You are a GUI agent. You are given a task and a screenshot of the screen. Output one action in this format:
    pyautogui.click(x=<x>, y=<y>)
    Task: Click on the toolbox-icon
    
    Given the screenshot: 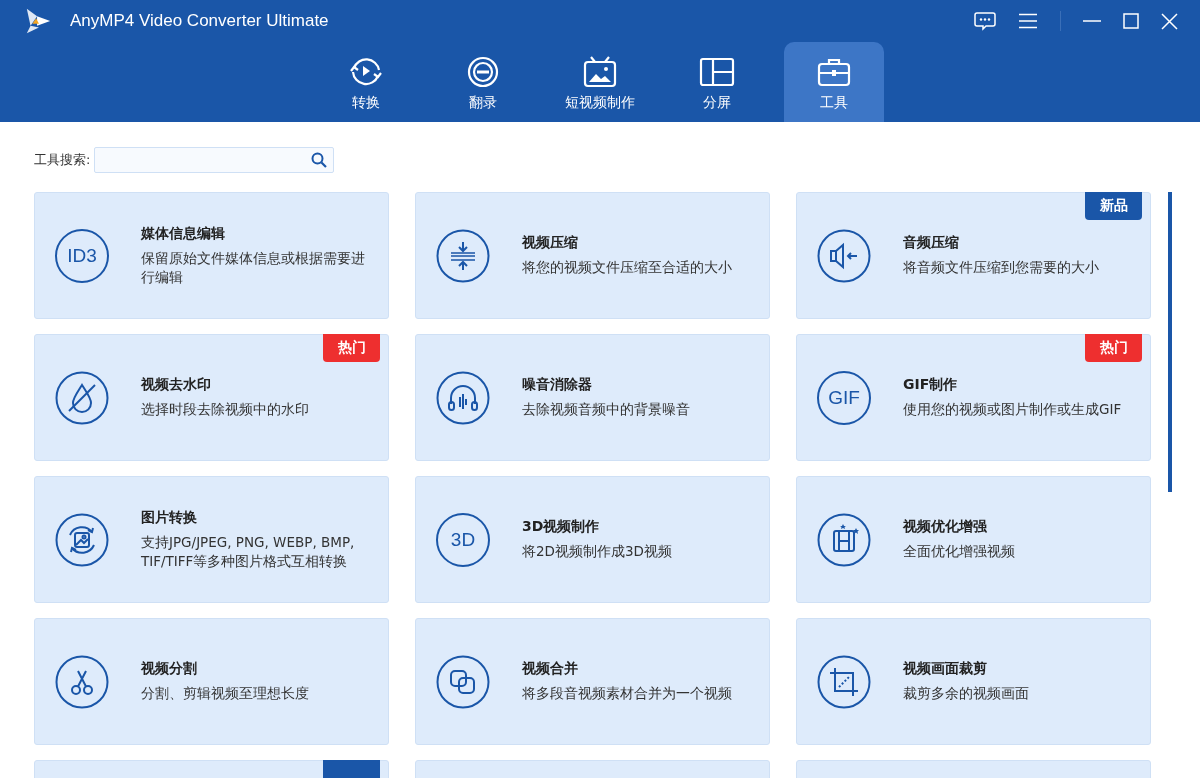 What is the action you would take?
    pyautogui.click(x=834, y=72)
    